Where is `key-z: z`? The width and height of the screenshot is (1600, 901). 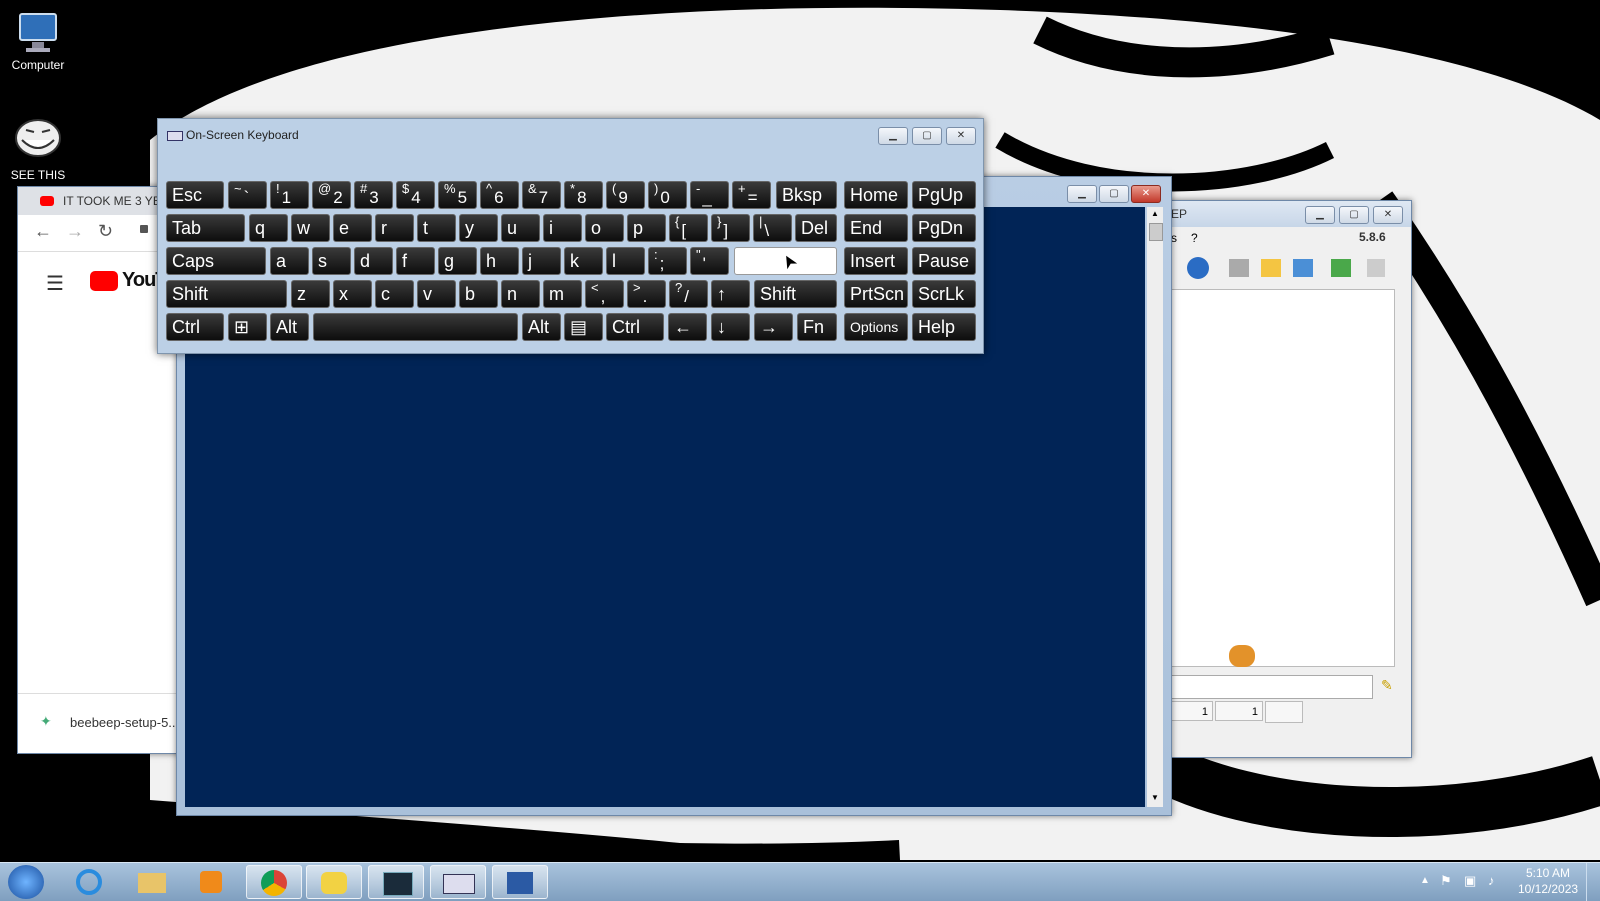 key-z: z is located at coordinates (310, 294).